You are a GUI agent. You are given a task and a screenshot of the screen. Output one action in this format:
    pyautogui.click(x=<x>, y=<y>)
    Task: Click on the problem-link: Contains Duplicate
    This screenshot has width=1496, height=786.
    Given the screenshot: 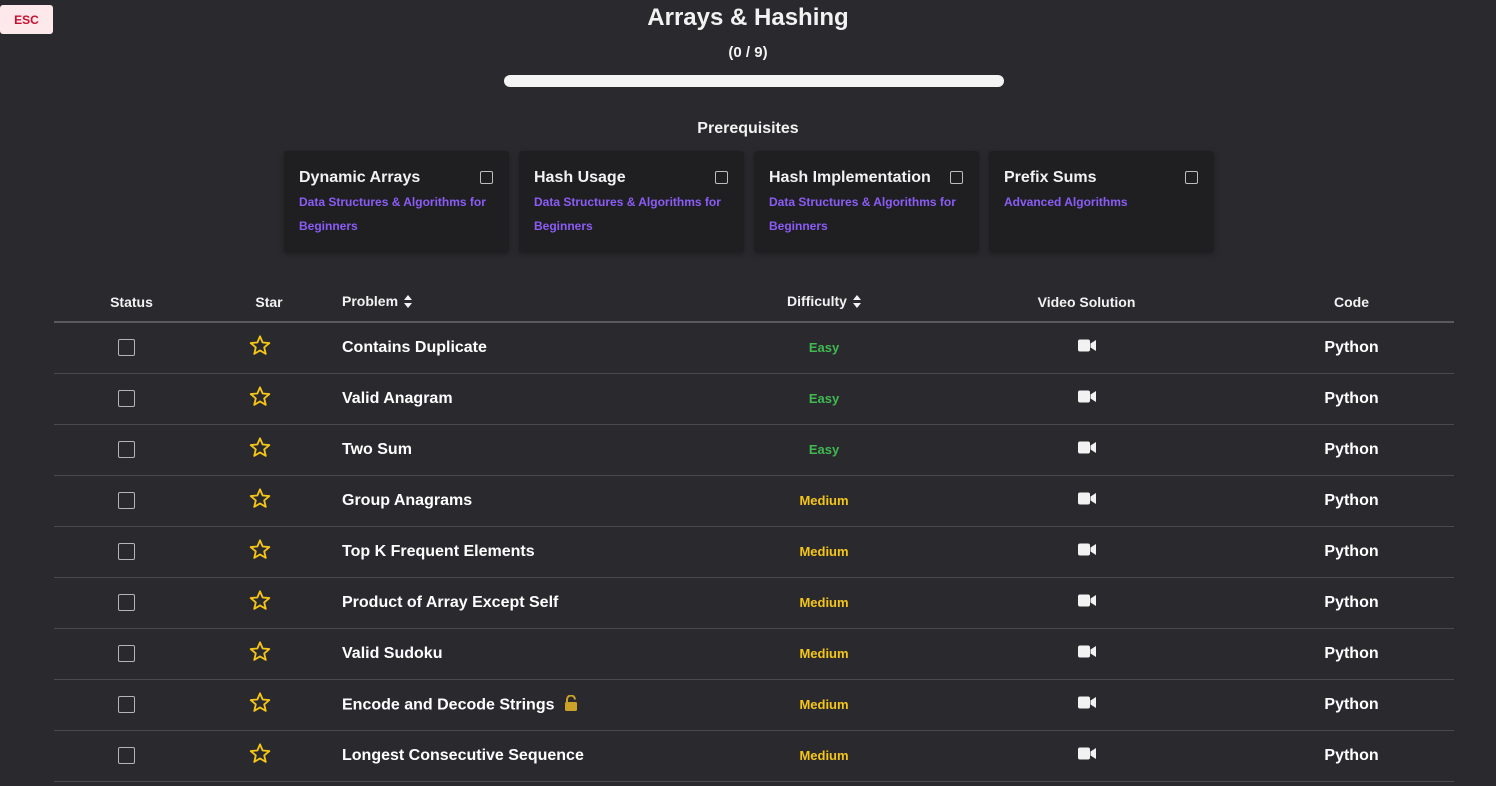 What is the action you would take?
    pyautogui.click(x=414, y=347)
    